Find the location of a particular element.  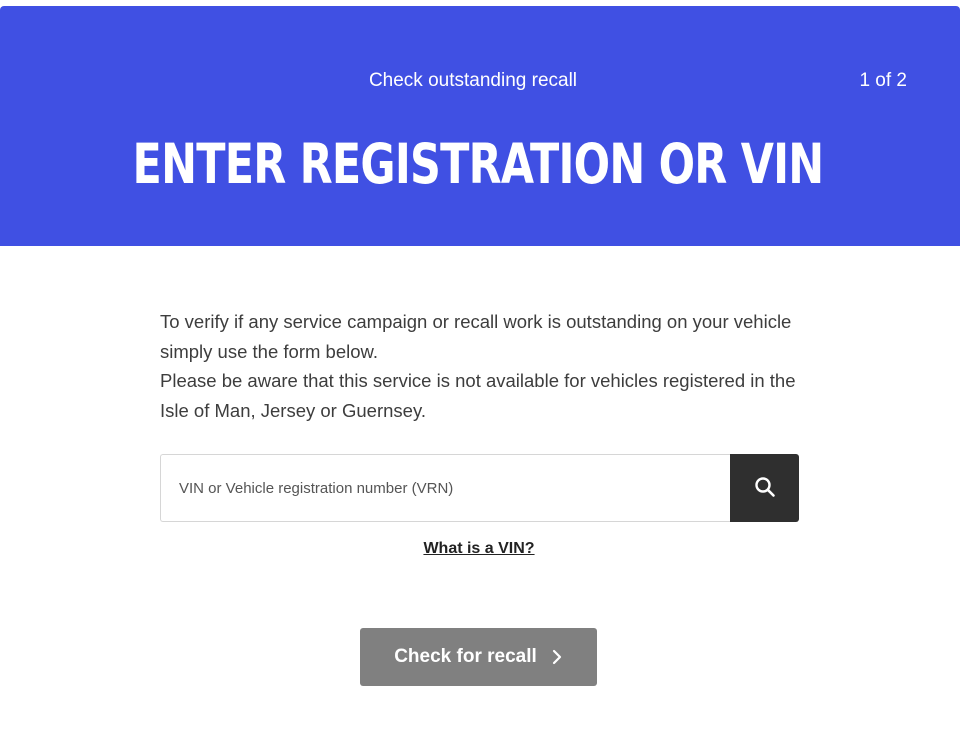

search-button is located at coordinates (764, 488).